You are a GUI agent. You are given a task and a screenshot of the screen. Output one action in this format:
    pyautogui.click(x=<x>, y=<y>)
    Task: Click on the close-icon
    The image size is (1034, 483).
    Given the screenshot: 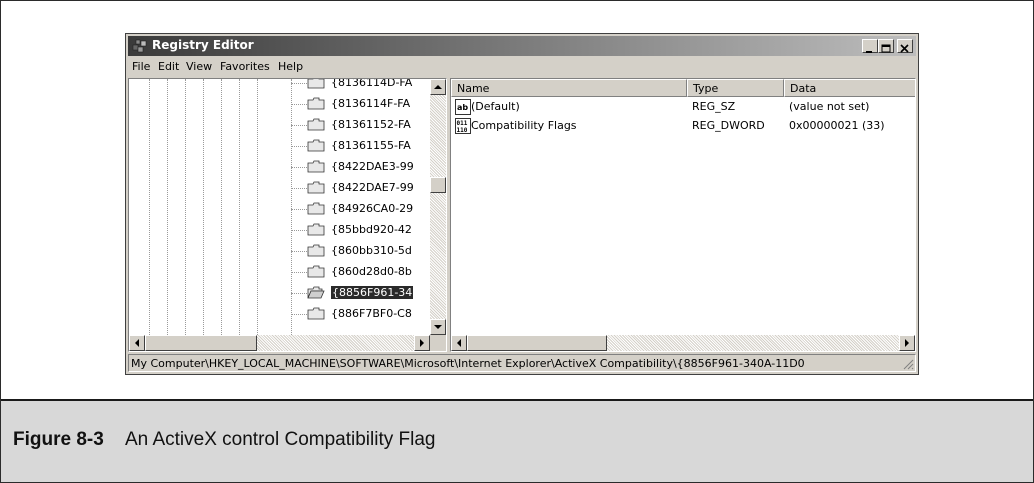 What is the action you would take?
    pyautogui.click(x=904, y=48)
    